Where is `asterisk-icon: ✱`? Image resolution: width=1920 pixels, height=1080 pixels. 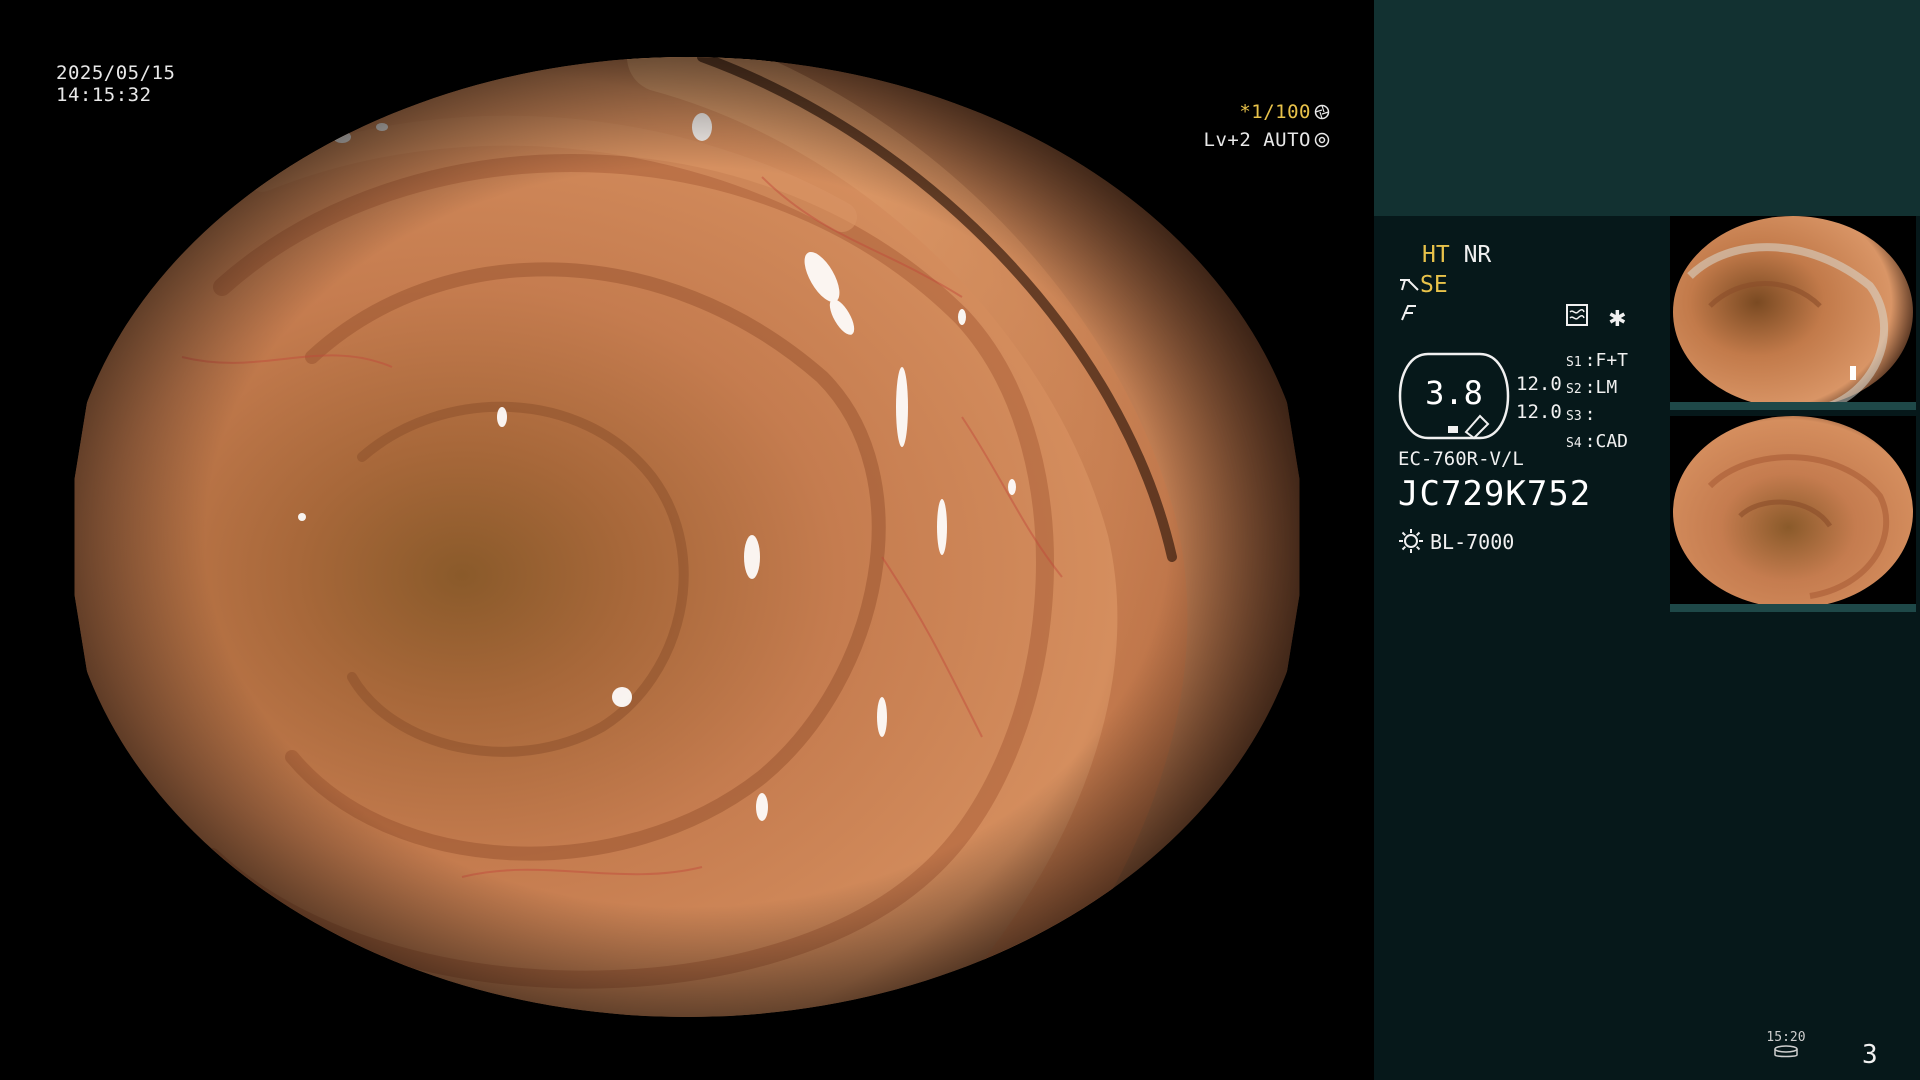 asterisk-icon: ✱ is located at coordinates (1617, 318).